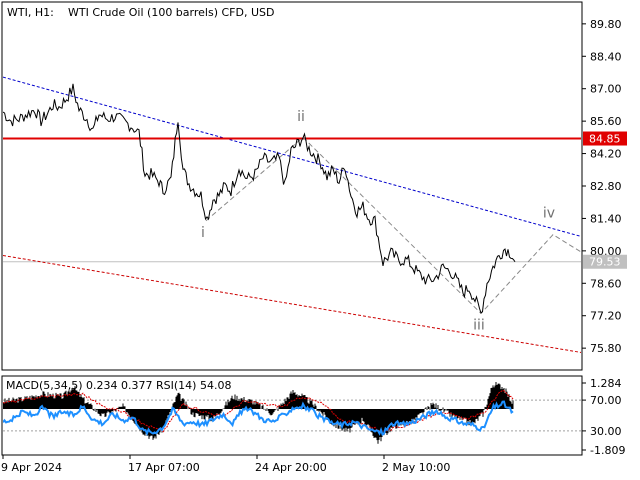 The width and height of the screenshot is (640, 480). I want to click on indicator-header: MACD(5,34,5) 0.234 0.377 RSI(14) 54.08, so click(118, 385).